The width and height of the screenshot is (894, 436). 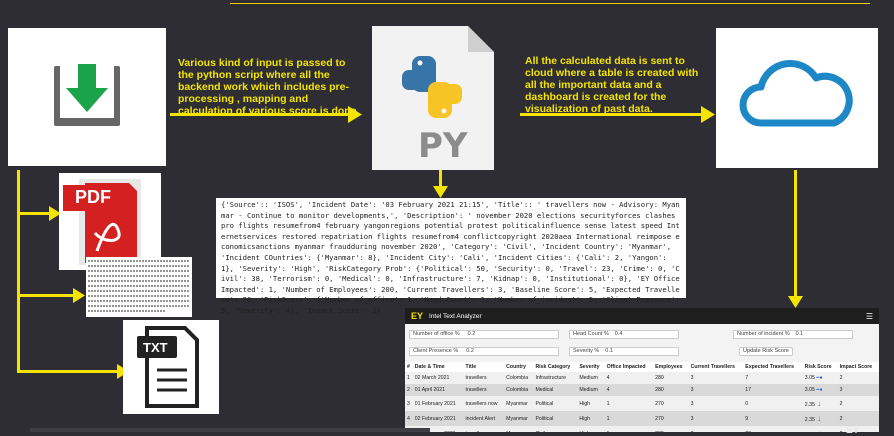 I want to click on table-cell-date: 02 February 2021, so click(x=438, y=418).